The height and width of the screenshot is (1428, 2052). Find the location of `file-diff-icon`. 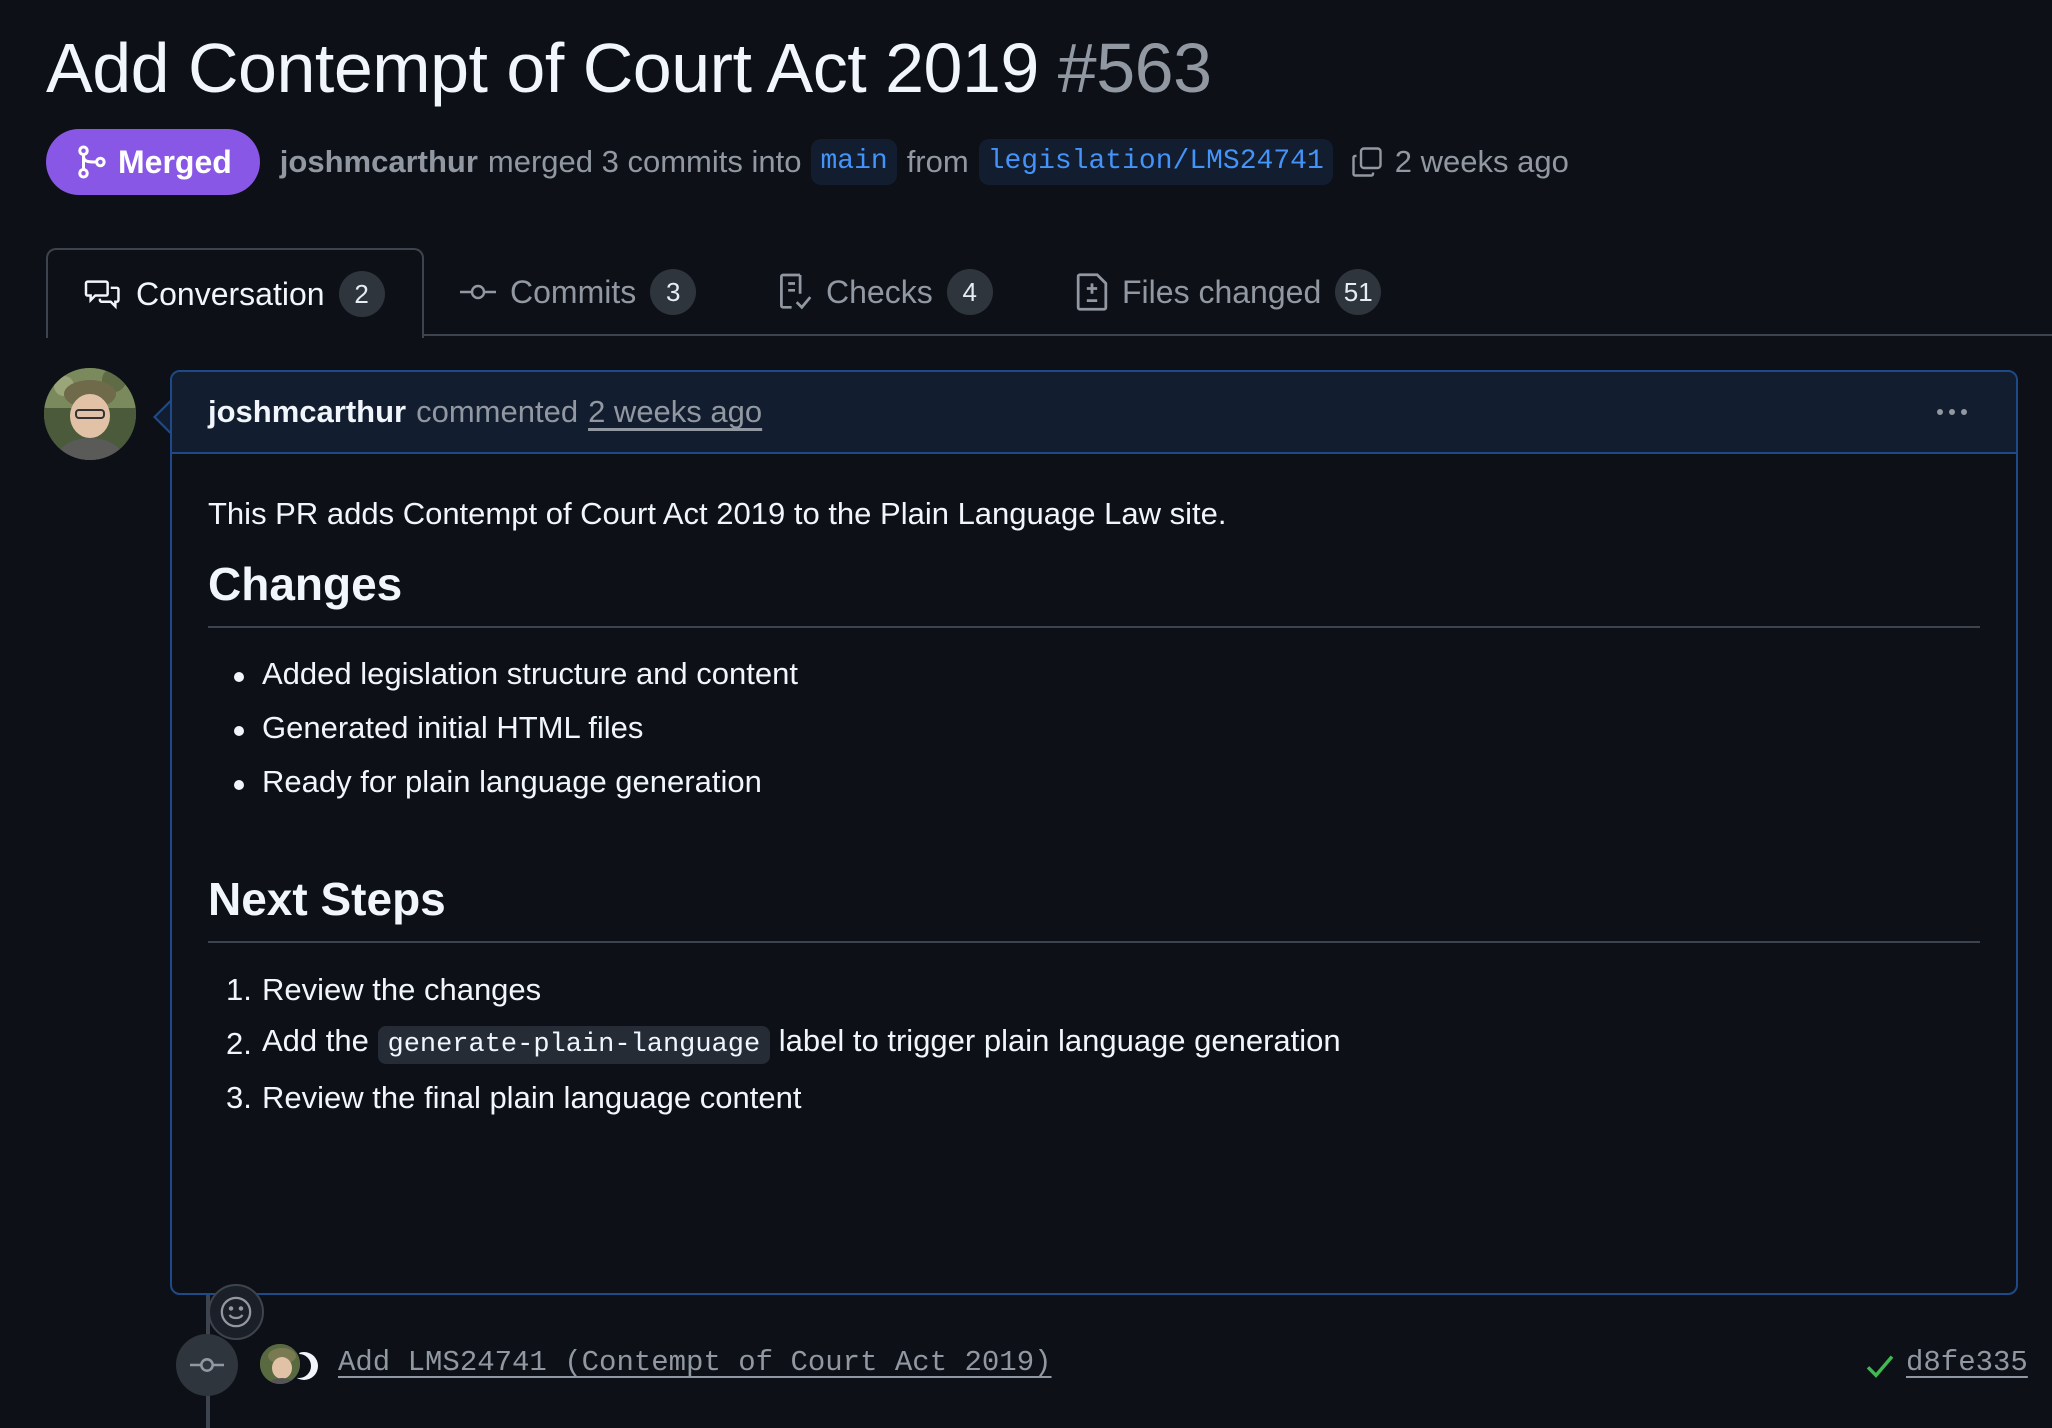

file-diff-icon is located at coordinates (1092, 292).